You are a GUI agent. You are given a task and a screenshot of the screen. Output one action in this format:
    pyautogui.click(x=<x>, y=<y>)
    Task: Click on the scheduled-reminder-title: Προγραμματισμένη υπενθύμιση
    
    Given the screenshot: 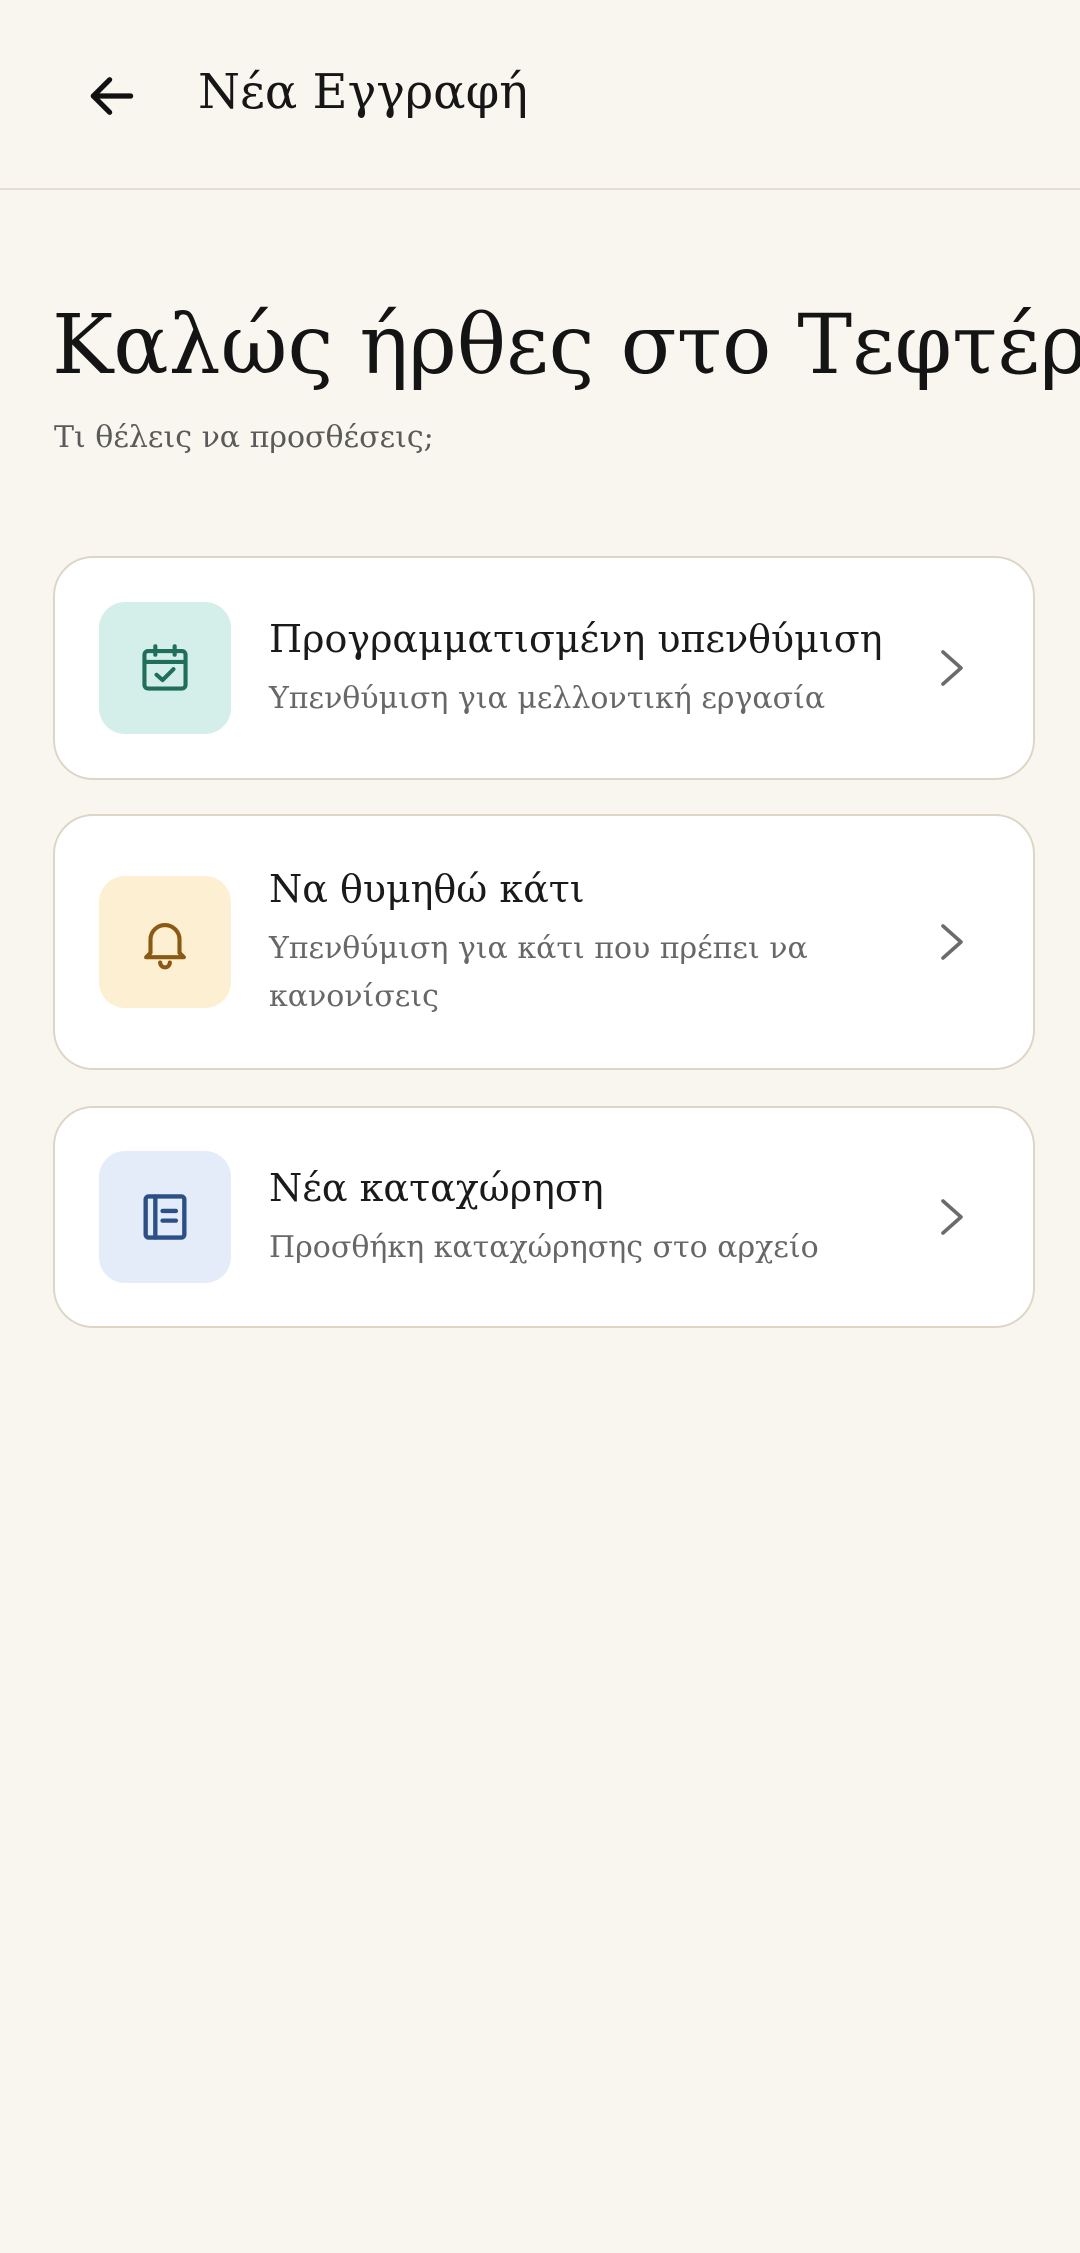 What is the action you would take?
    pyautogui.click(x=576, y=639)
    